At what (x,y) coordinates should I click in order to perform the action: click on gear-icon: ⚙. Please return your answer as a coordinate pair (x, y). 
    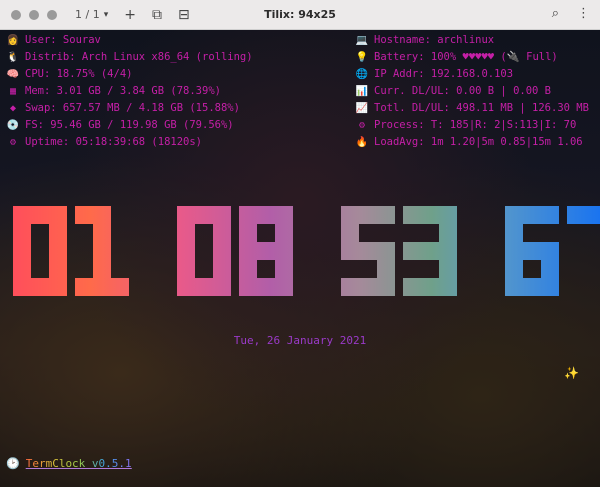
    Looking at the image, I should click on (13, 142).